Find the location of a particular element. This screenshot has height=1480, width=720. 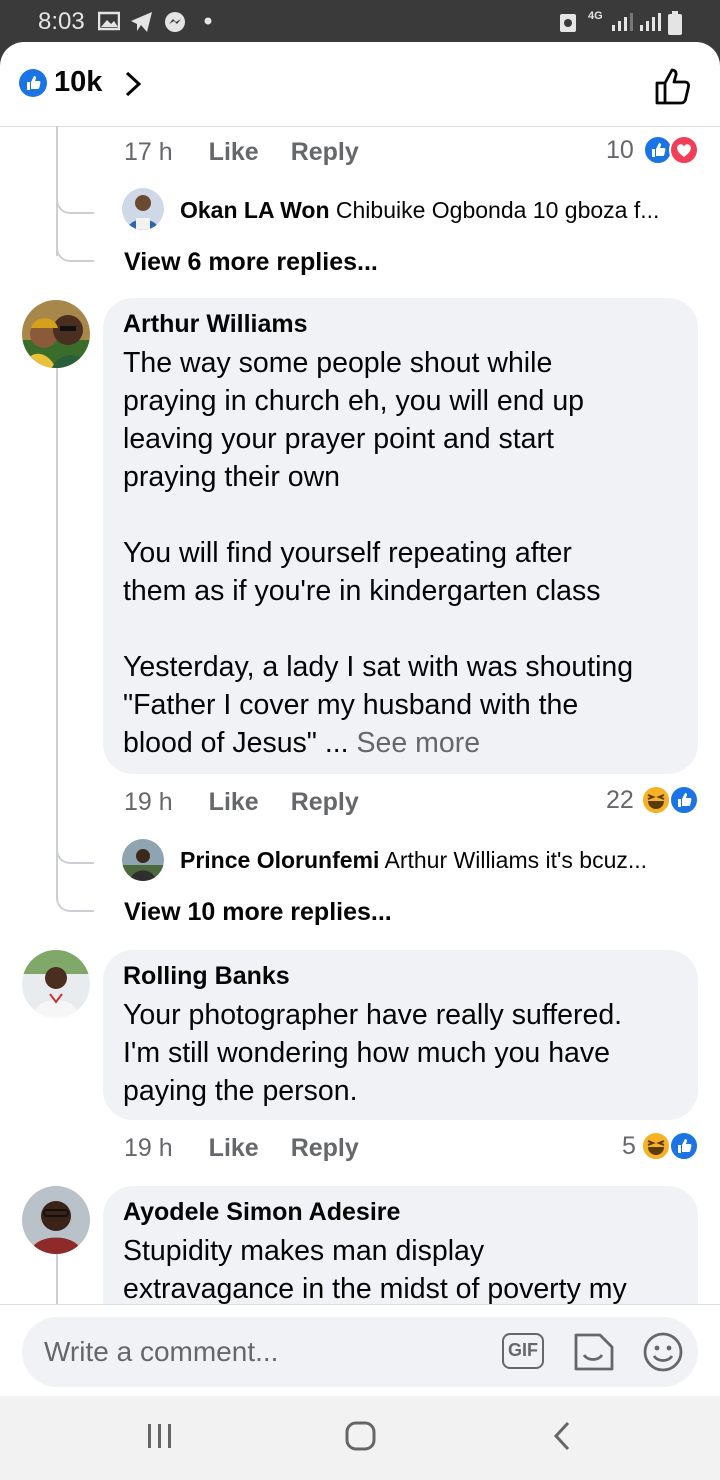

reply-author: Okan LA Won is located at coordinates (255, 210).